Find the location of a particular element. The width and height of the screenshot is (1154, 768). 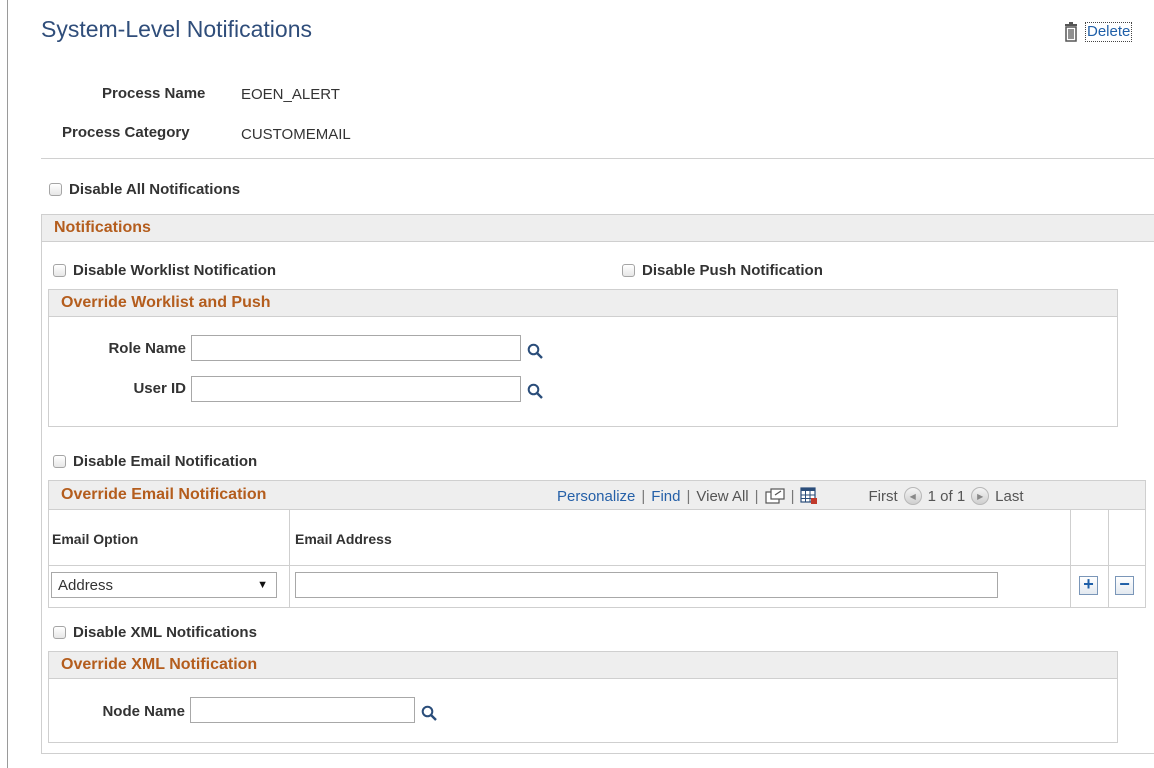

delete-link: Delete is located at coordinates (1109, 32).